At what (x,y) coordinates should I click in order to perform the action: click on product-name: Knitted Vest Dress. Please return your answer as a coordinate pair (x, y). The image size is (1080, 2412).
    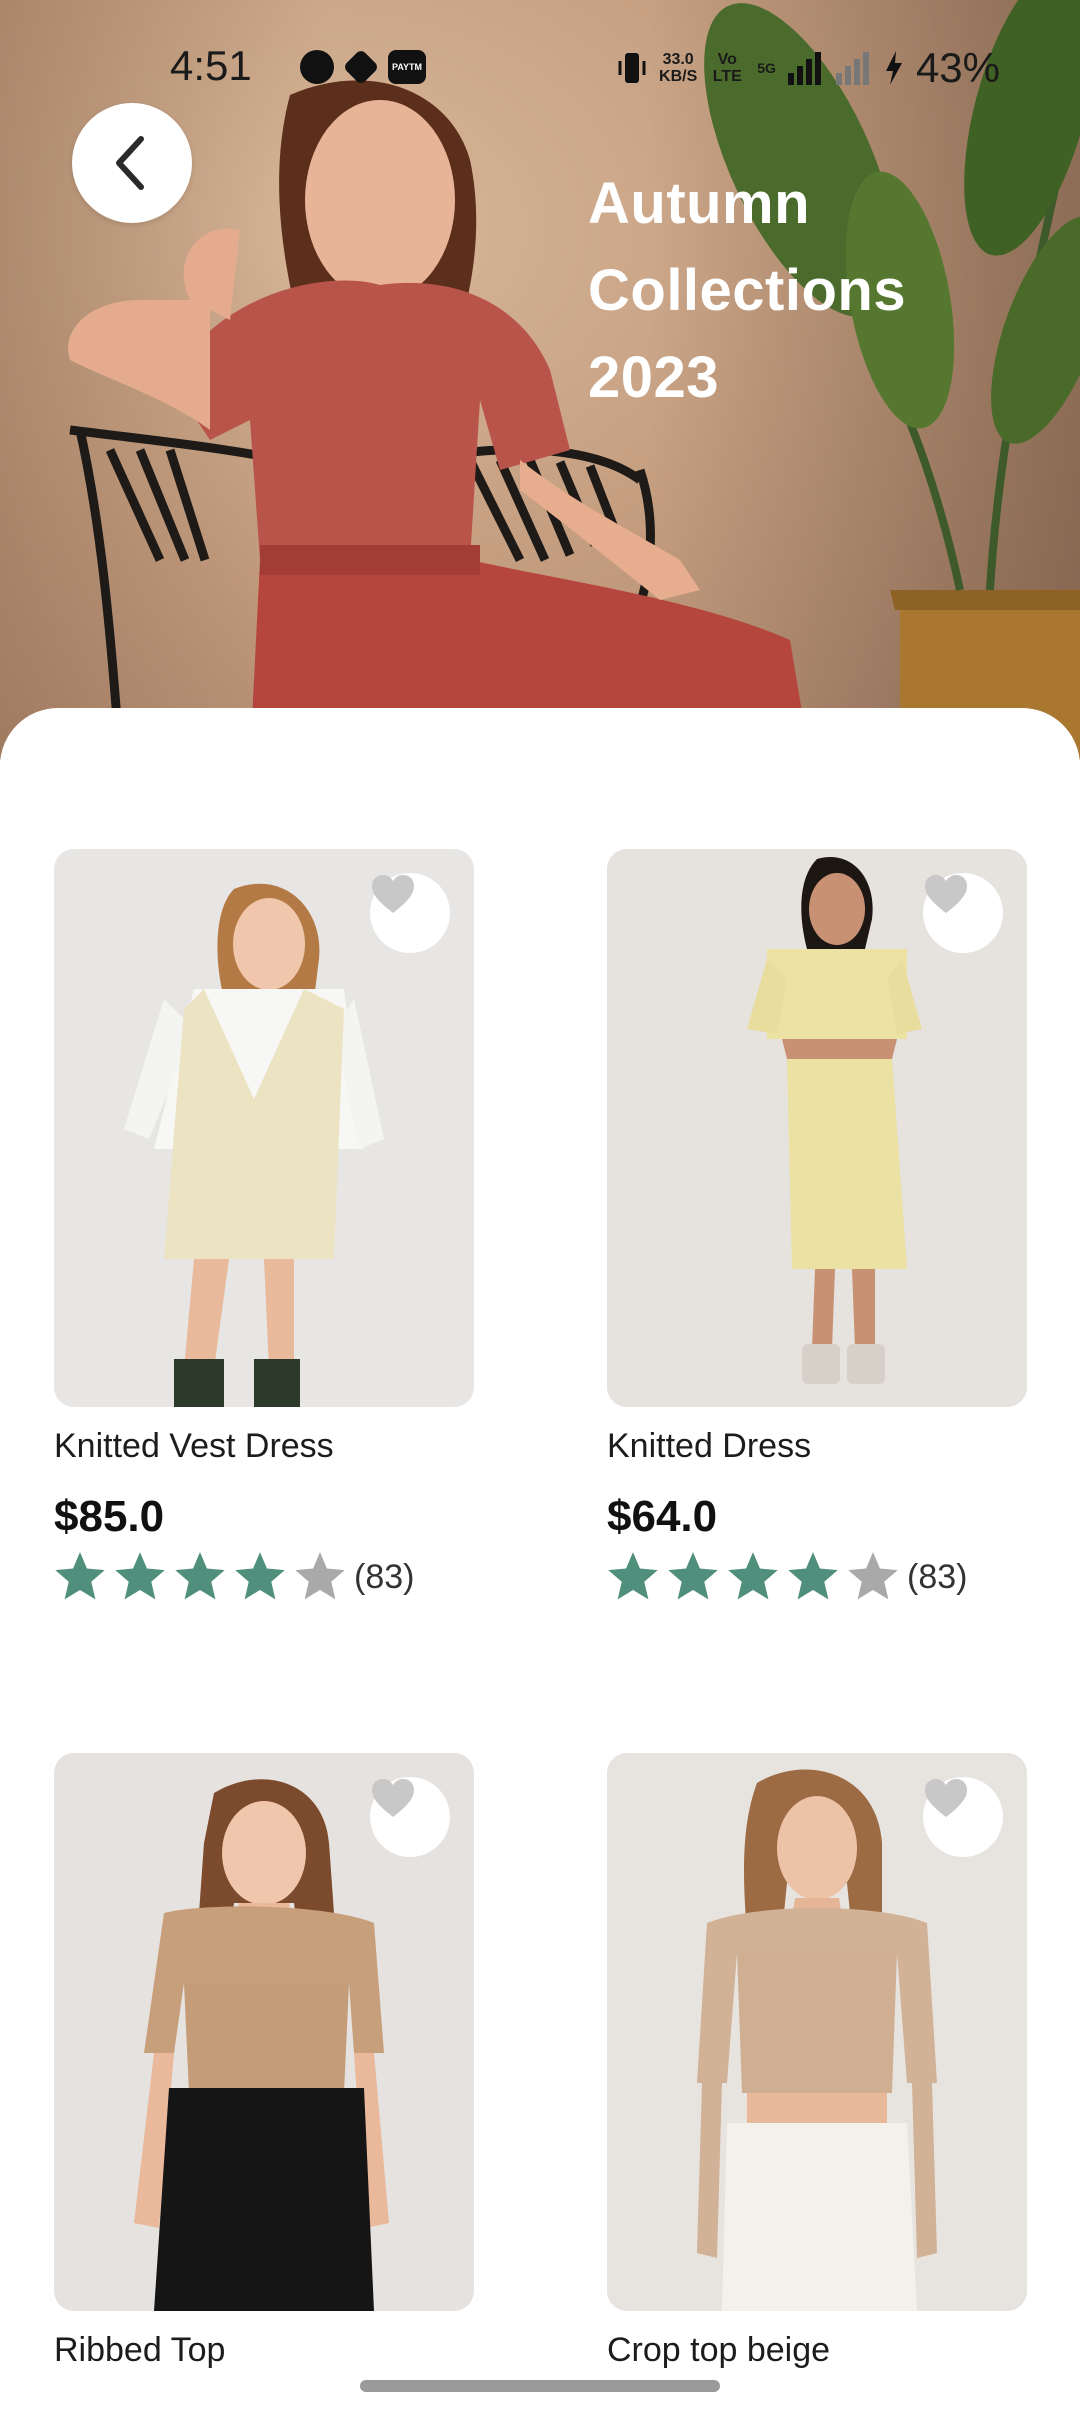
    Looking at the image, I should click on (264, 1446).